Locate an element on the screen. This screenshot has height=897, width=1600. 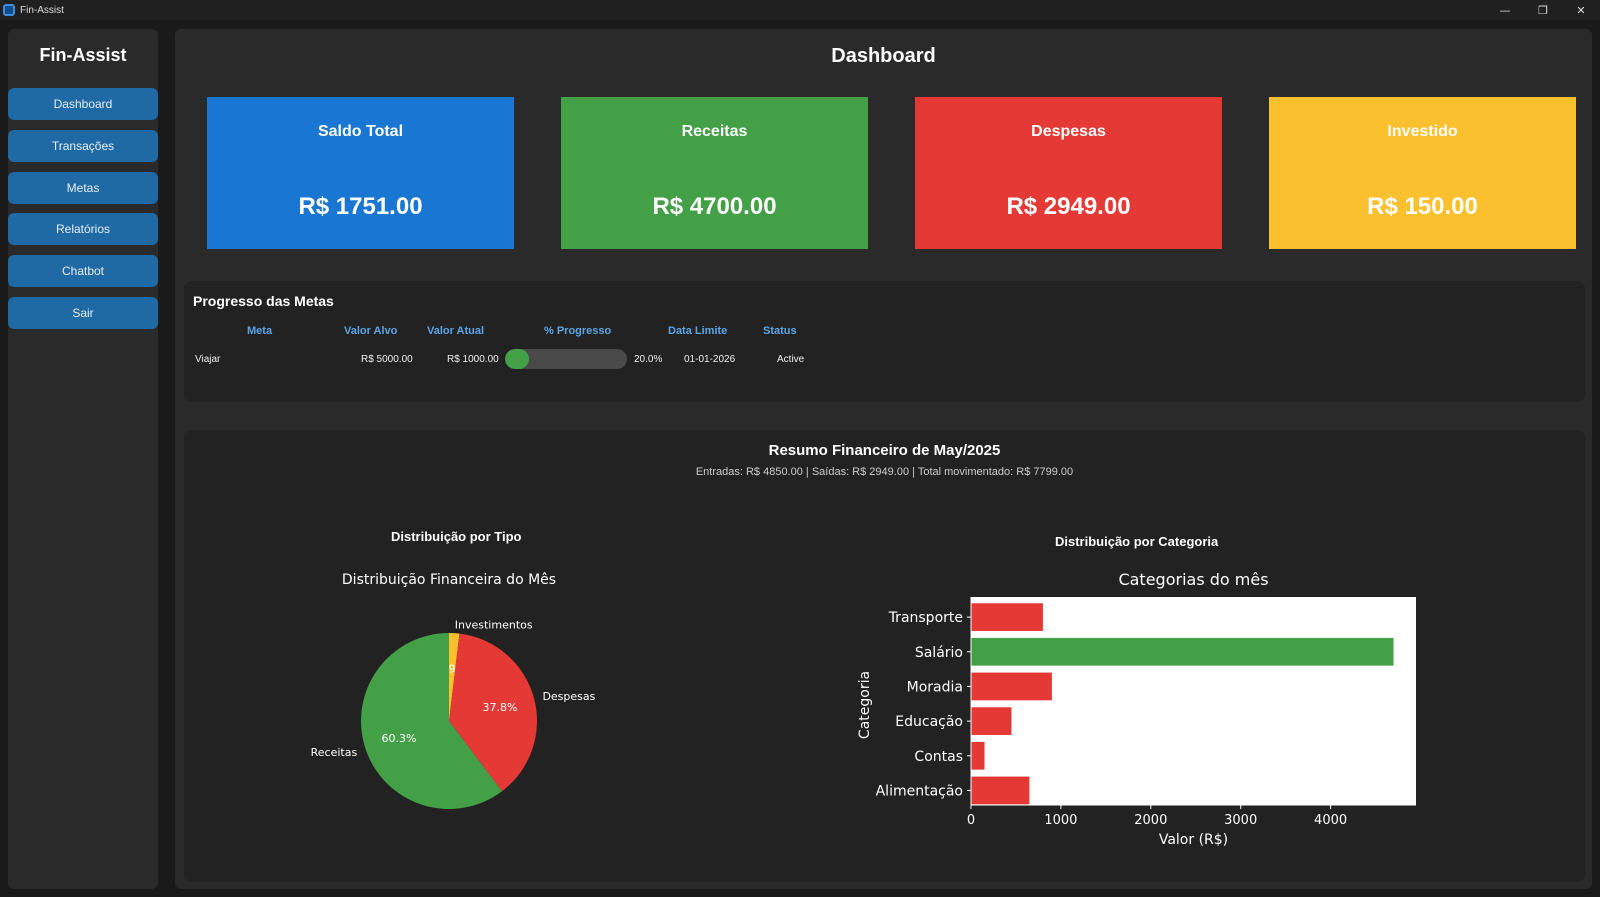
y-tick-label: Transporte is located at coordinates (925, 618).